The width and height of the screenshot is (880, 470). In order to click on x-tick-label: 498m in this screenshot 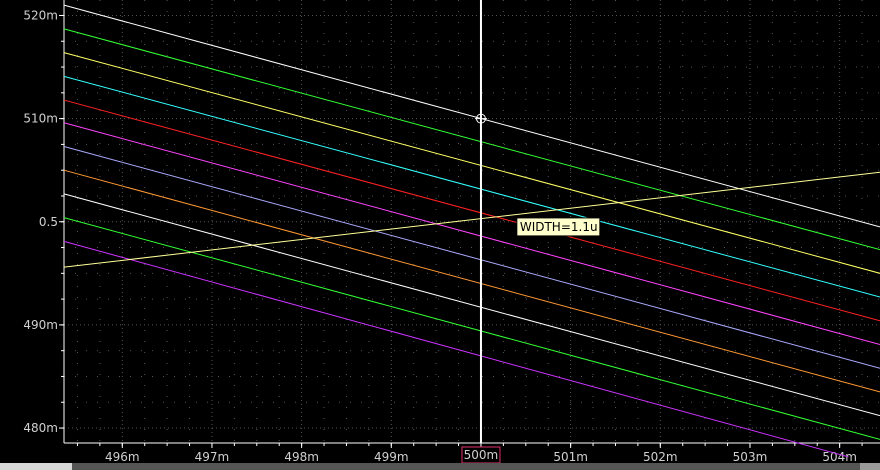, I will do `click(301, 456)`.